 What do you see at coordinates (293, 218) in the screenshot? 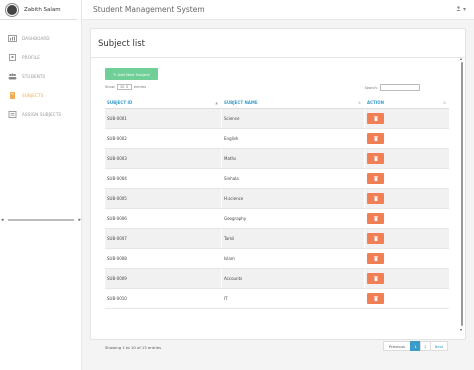
I see `subject-name-cell: Geography` at bounding box center [293, 218].